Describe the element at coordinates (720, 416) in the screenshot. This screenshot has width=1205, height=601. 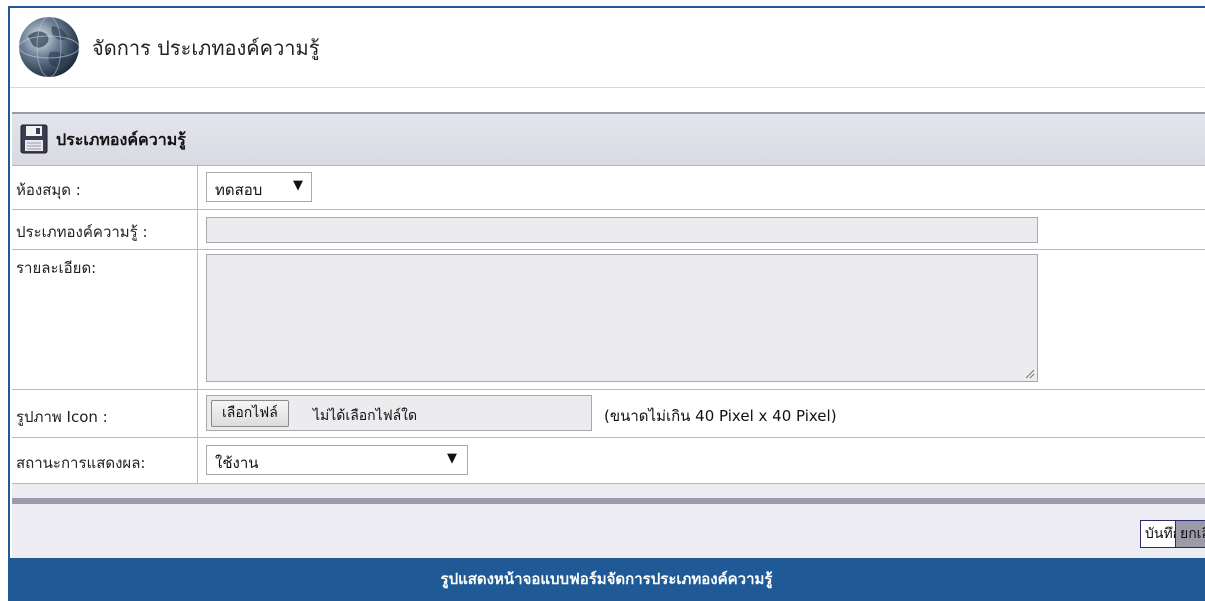
I see `file-size-hint: (ขนาดไม่เกิน 40 Pixel x 40 Pixel)` at that location.